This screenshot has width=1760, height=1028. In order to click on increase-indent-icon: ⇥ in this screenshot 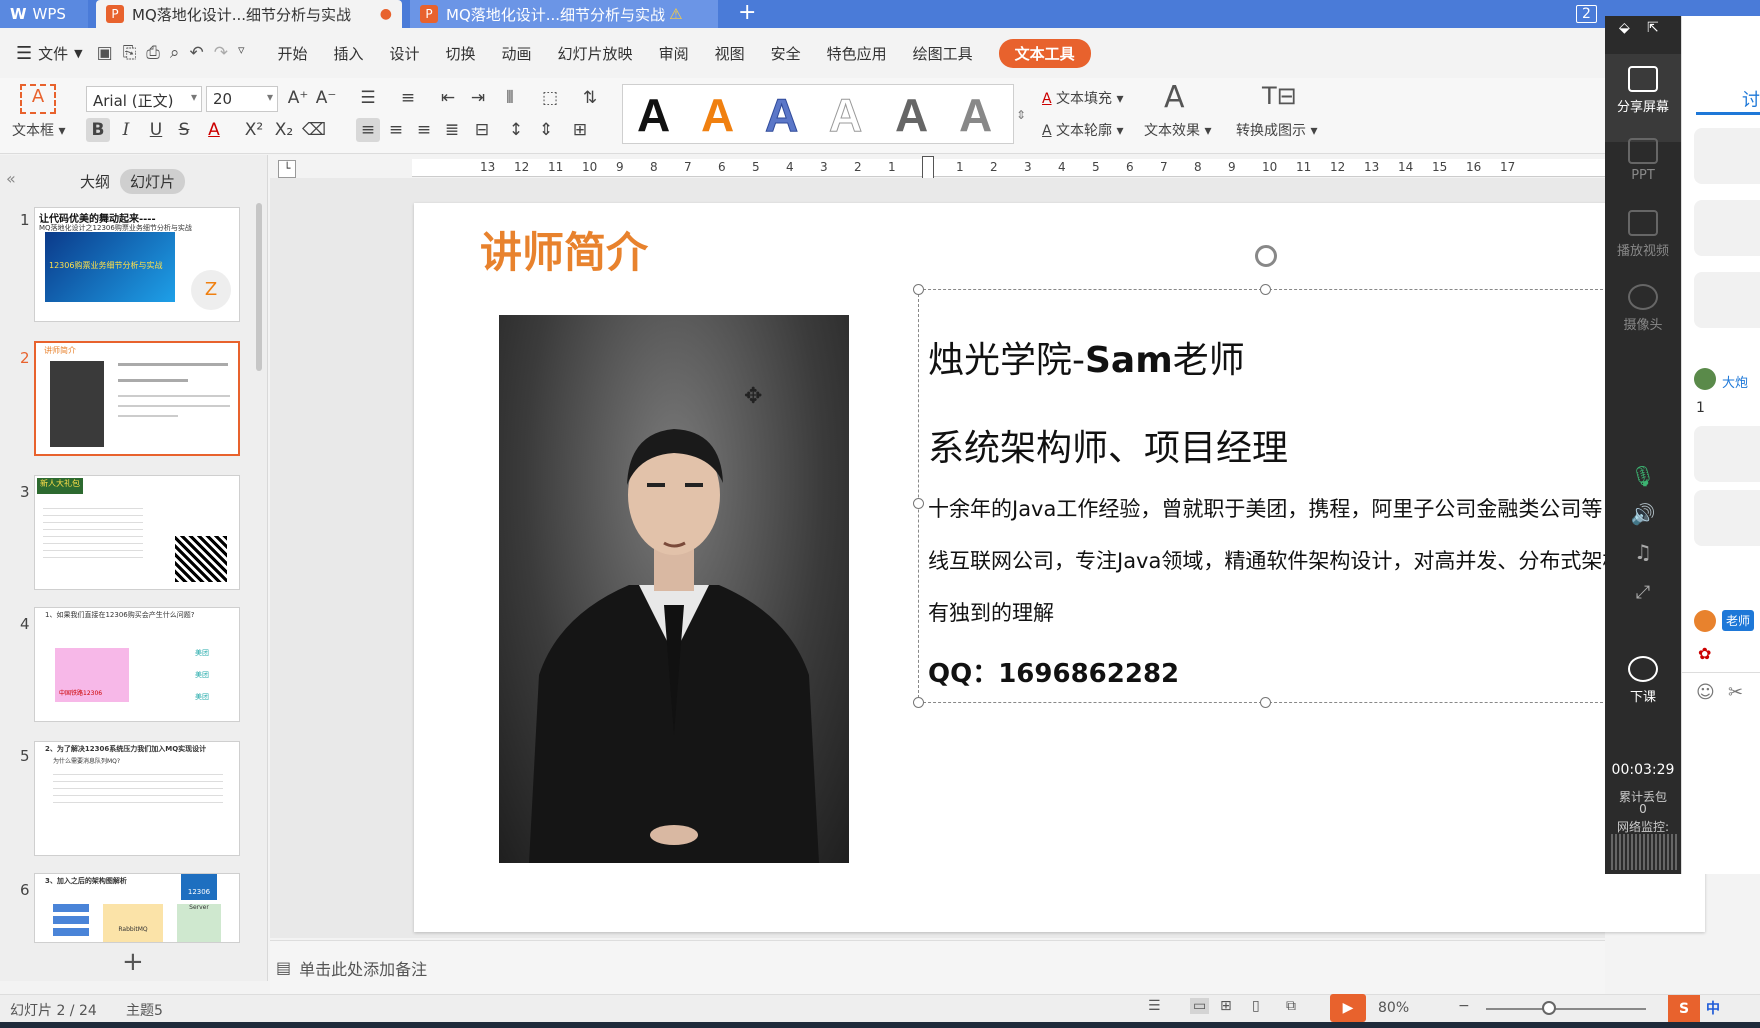, I will do `click(478, 98)`.